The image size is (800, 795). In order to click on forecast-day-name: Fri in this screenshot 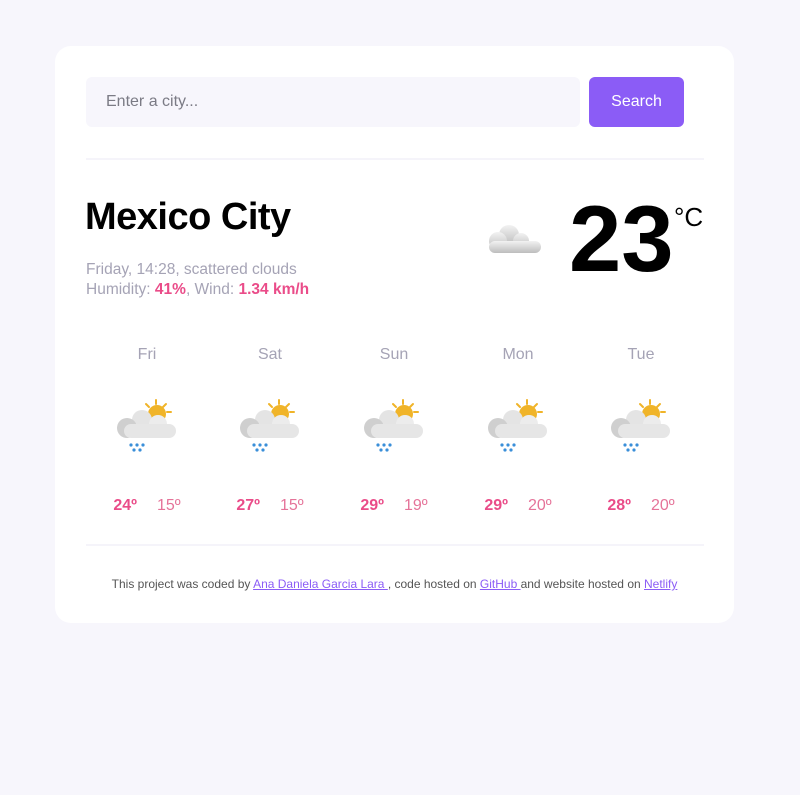, I will do `click(147, 354)`.